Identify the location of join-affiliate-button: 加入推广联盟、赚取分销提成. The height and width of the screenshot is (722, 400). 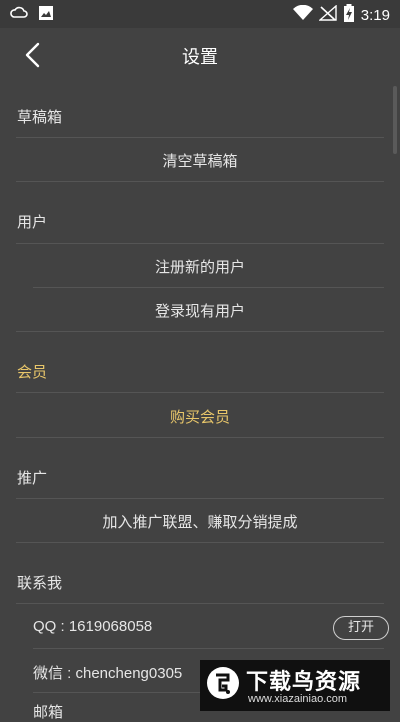
(200, 521).